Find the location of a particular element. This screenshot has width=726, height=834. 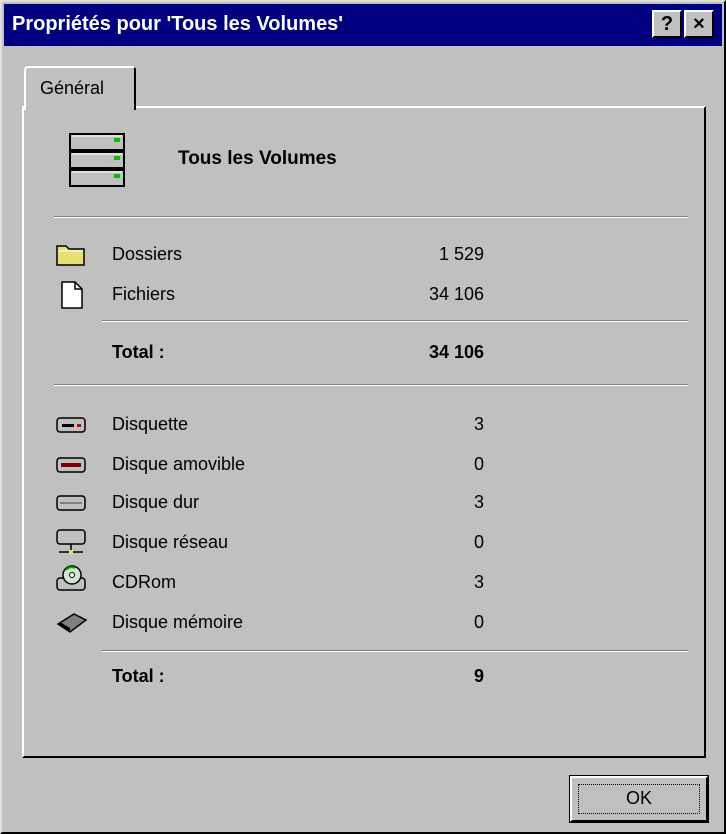

drives-total-label: Total : is located at coordinates (138, 676).